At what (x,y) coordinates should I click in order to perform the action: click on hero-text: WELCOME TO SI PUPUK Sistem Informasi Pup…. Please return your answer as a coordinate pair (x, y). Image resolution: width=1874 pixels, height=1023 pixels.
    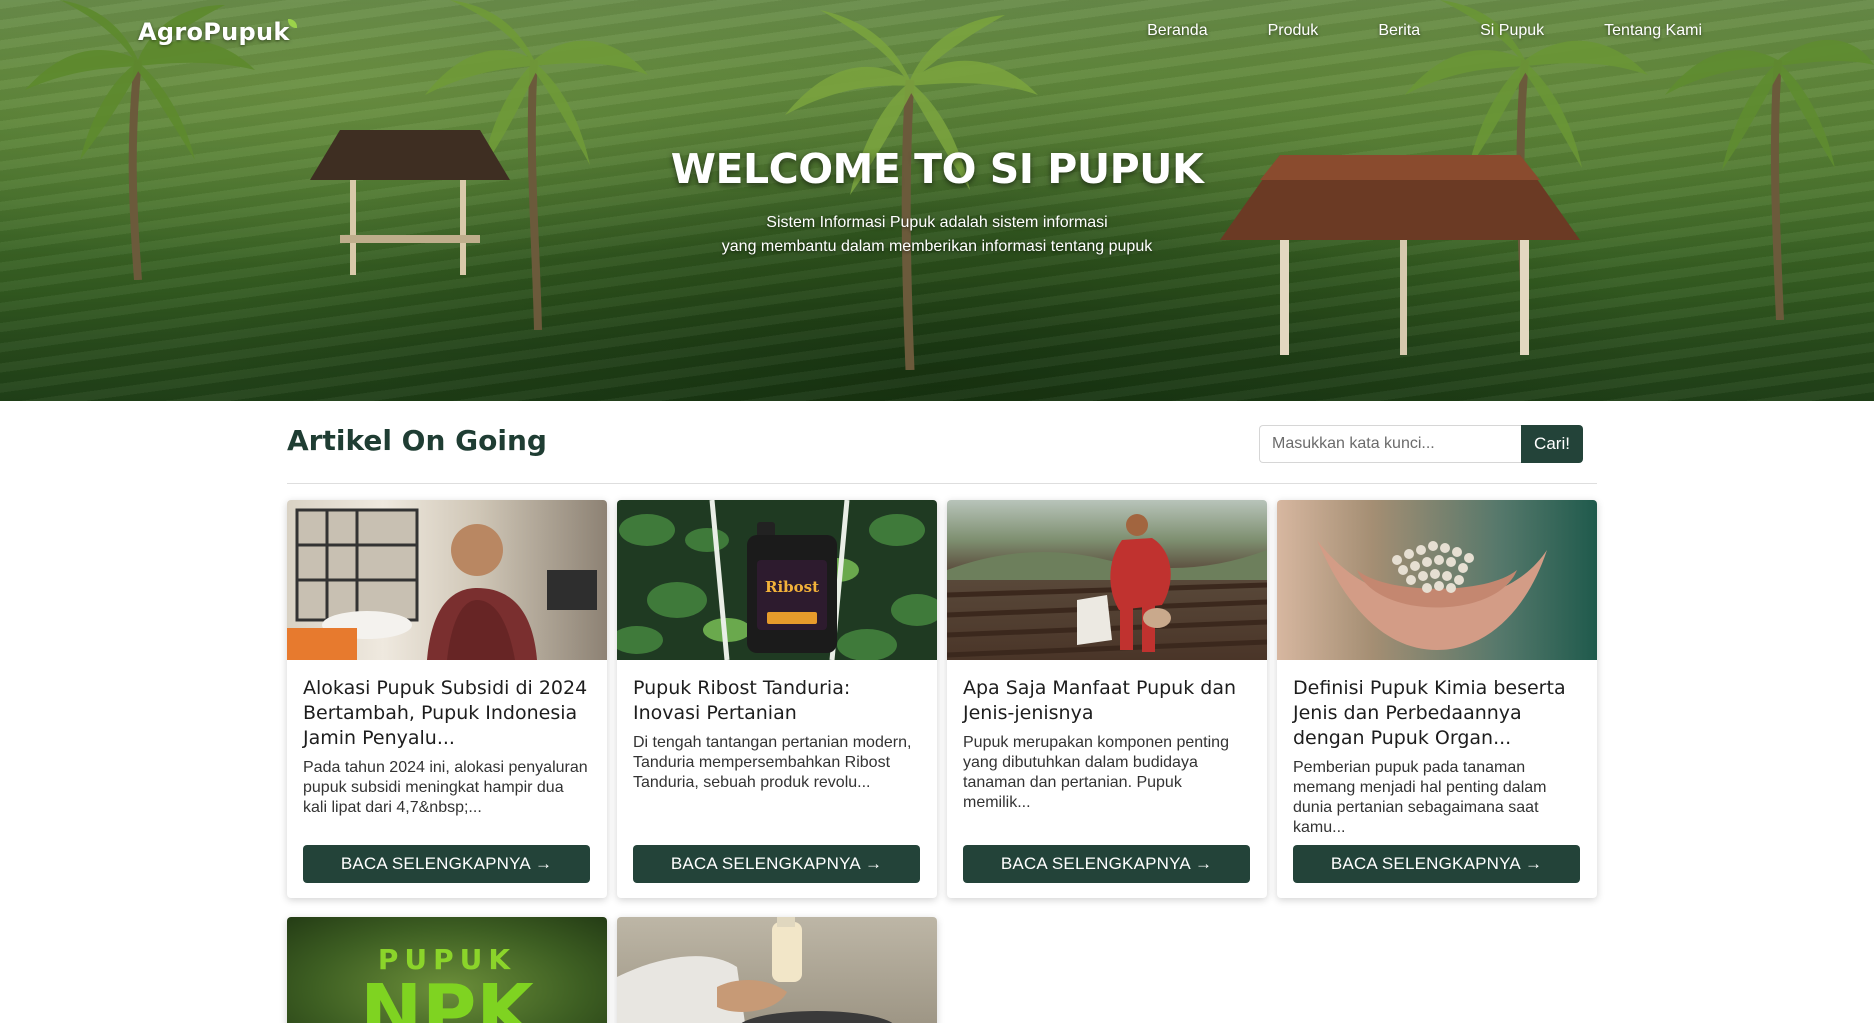
    Looking at the image, I should click on (937, 202).